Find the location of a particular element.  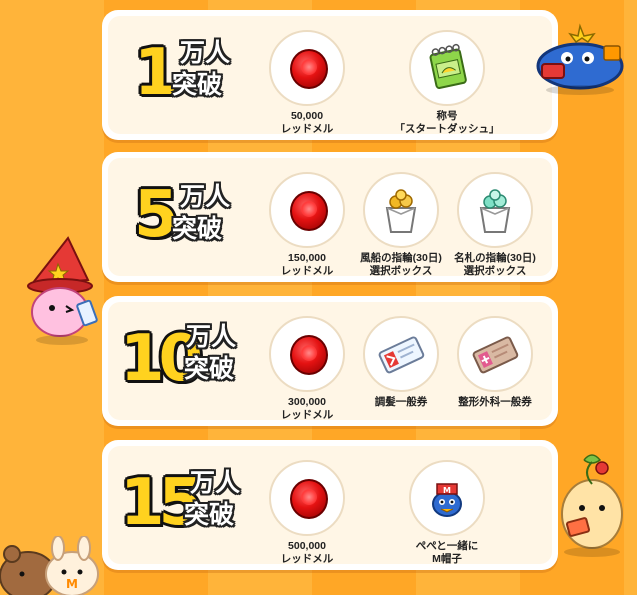

milestone-heading: 15 万人 突破 is located at coordinates (190, 505).